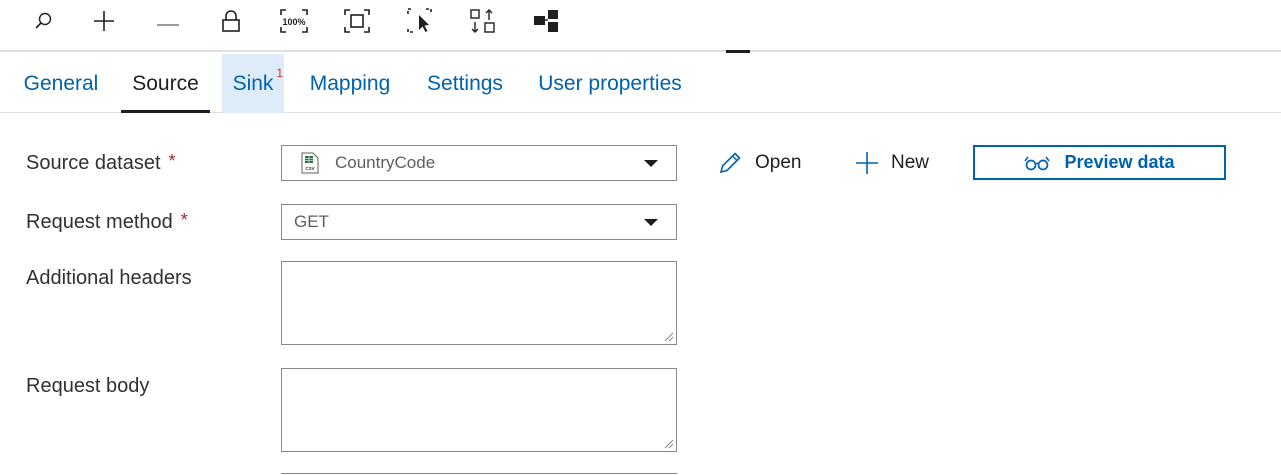  Describe the element at coordinates (479, 222) in the screenshot. I see `request-method-dropdown: GET` at that location.